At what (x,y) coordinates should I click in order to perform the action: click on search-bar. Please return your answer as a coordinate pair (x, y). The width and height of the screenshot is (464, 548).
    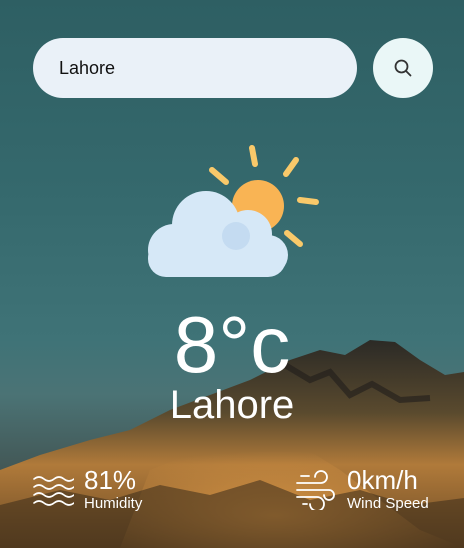
    Looking at the image, I should click on (195, 68).